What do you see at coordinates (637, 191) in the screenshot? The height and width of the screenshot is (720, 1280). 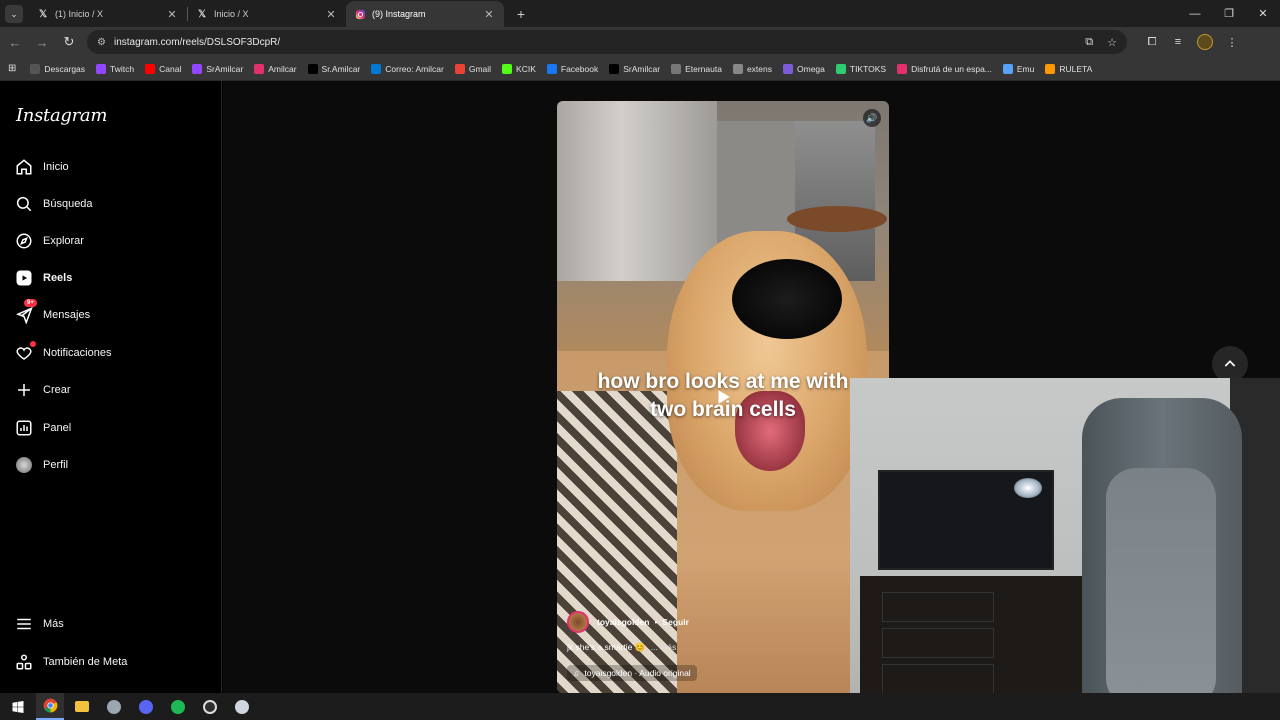 I see `video-scene-fridge` at bounding box center [637, 191].